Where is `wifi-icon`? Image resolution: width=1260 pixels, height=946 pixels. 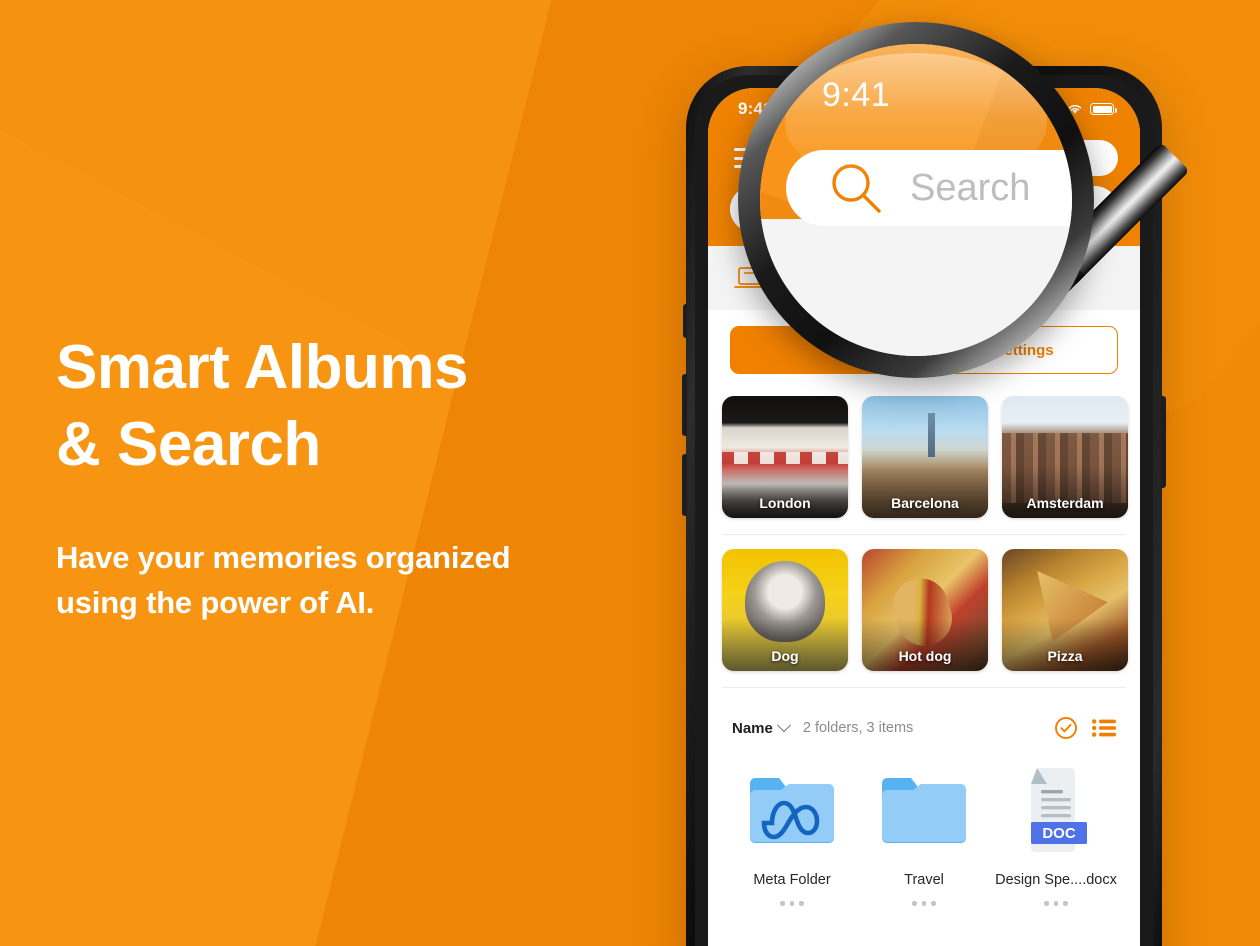
wifi-icon is located at coordinates (1075, 109).